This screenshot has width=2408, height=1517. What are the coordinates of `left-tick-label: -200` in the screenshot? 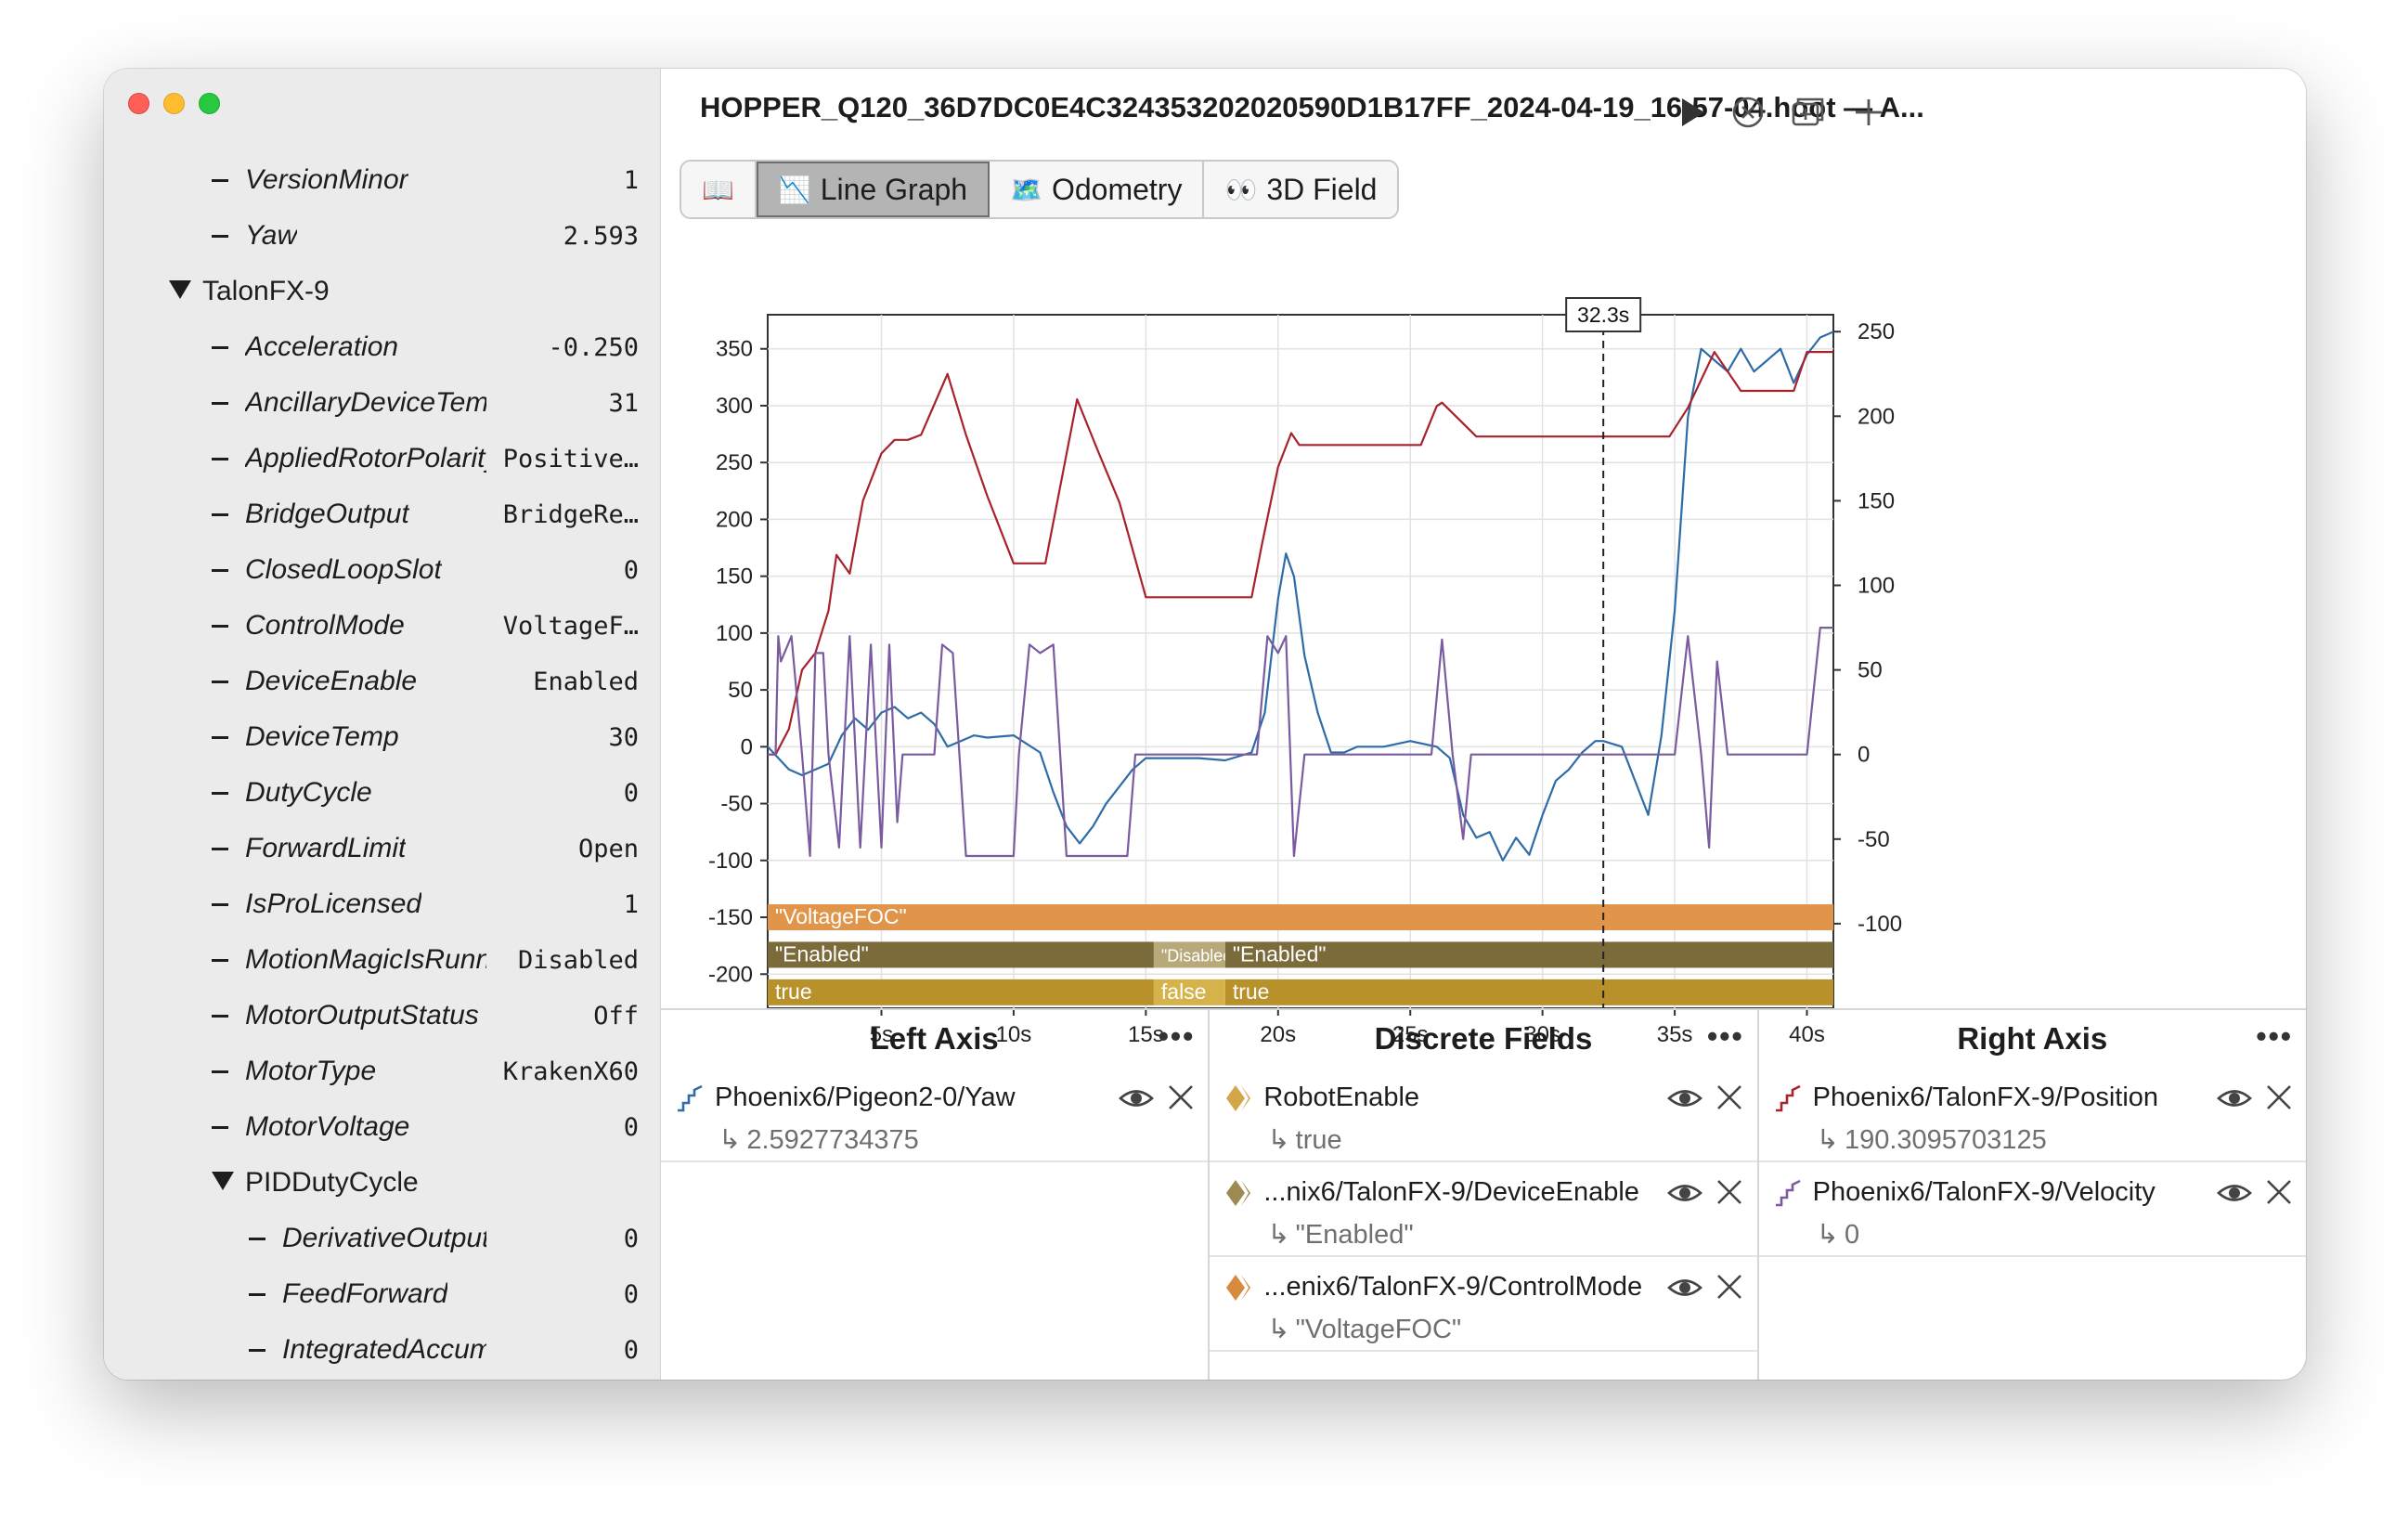 It's located at (730, 974).